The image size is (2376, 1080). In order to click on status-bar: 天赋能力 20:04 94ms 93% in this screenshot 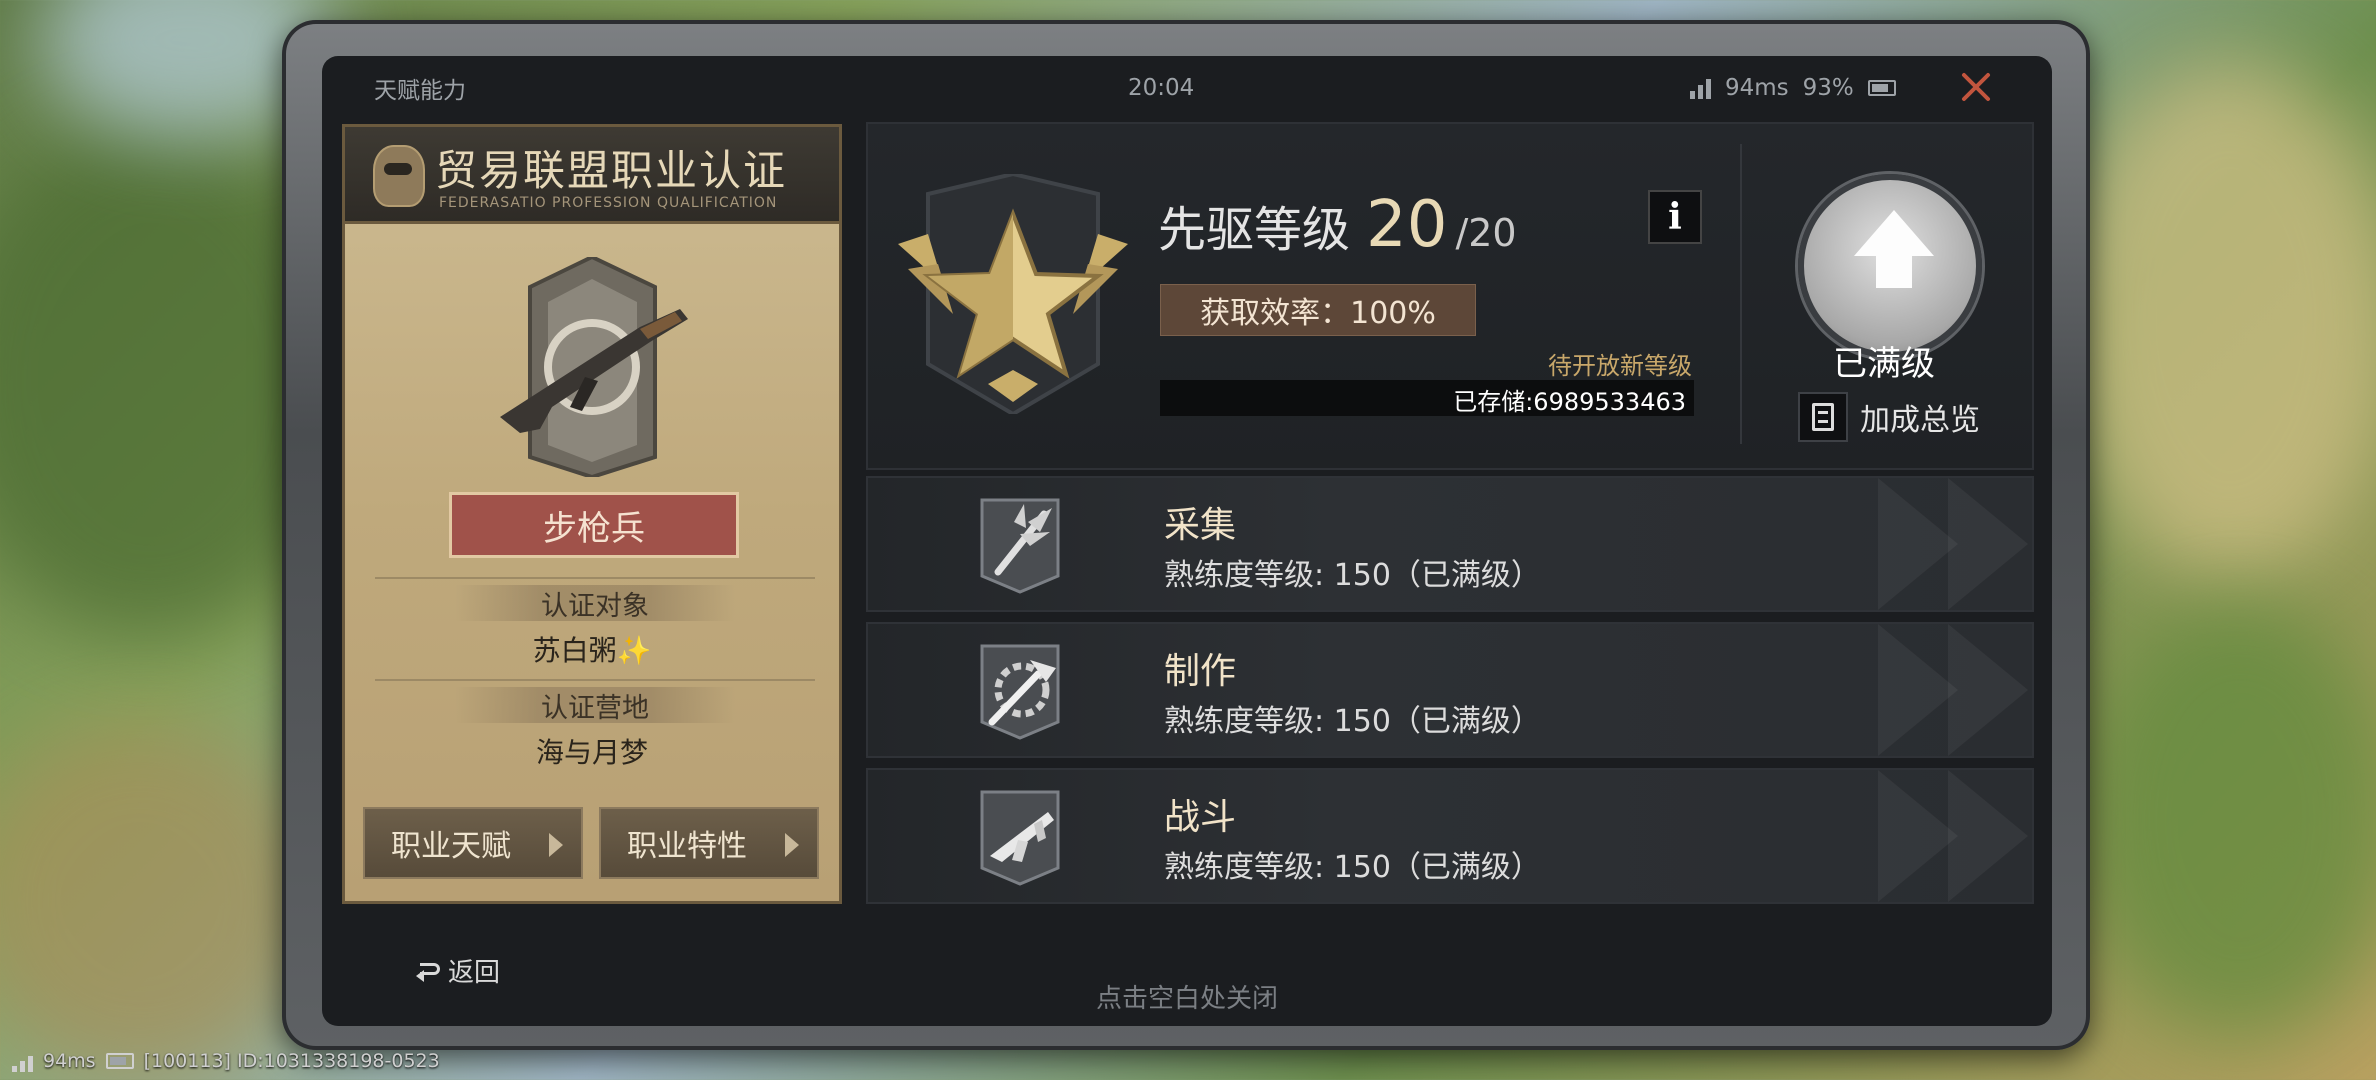, I will do `click(1187, 88)`.